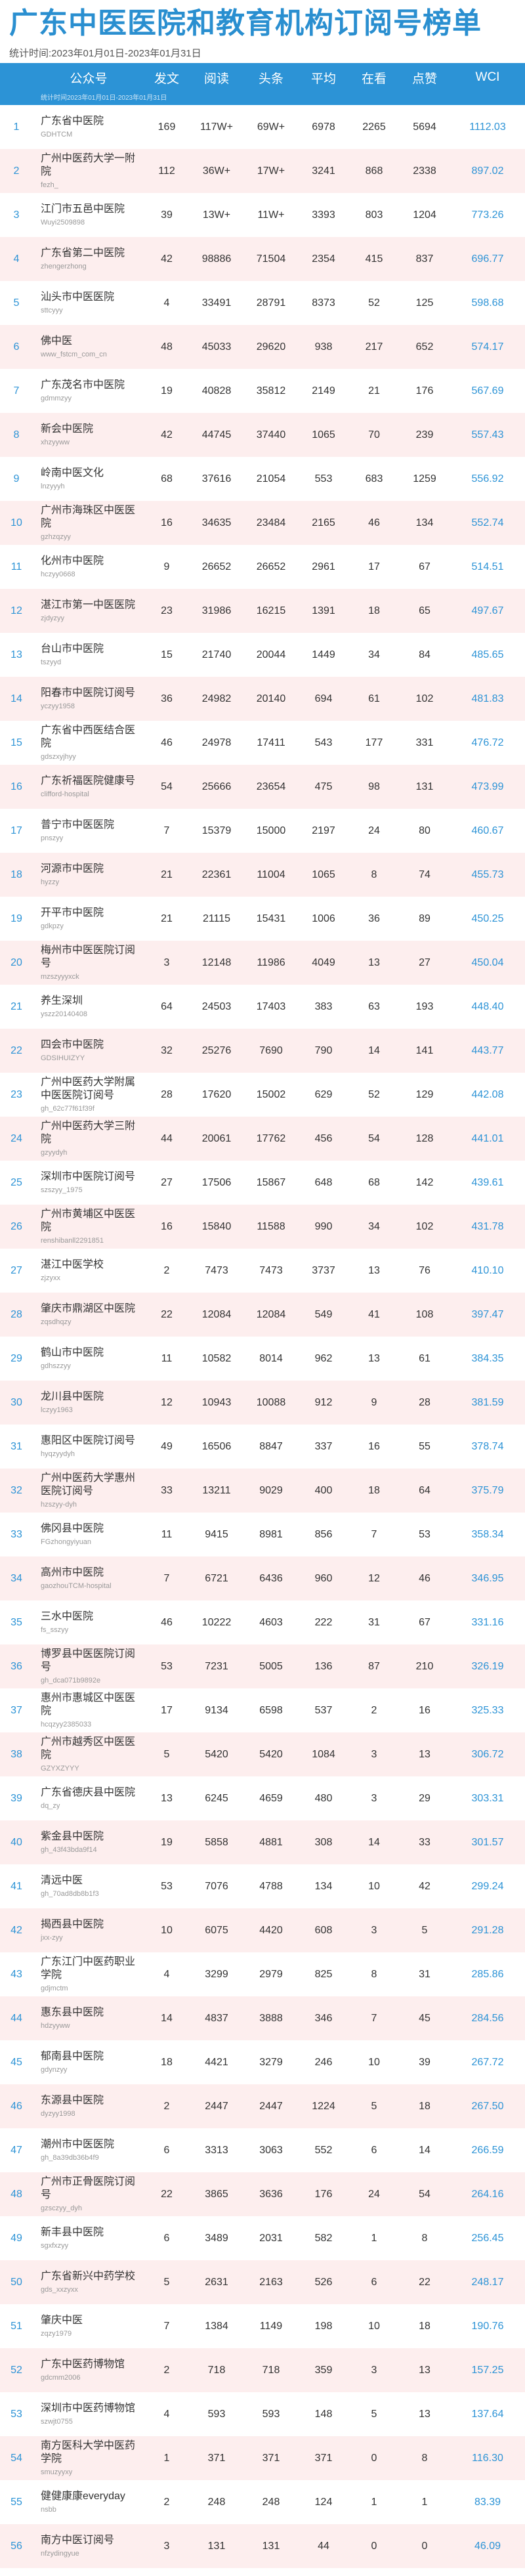 The width and height of the screenshot is (525, 2576). What do you see at coordinates (16, 1358) in the screenshot?
I see `rank-cell: 29` at bounding box center [16, 1358].